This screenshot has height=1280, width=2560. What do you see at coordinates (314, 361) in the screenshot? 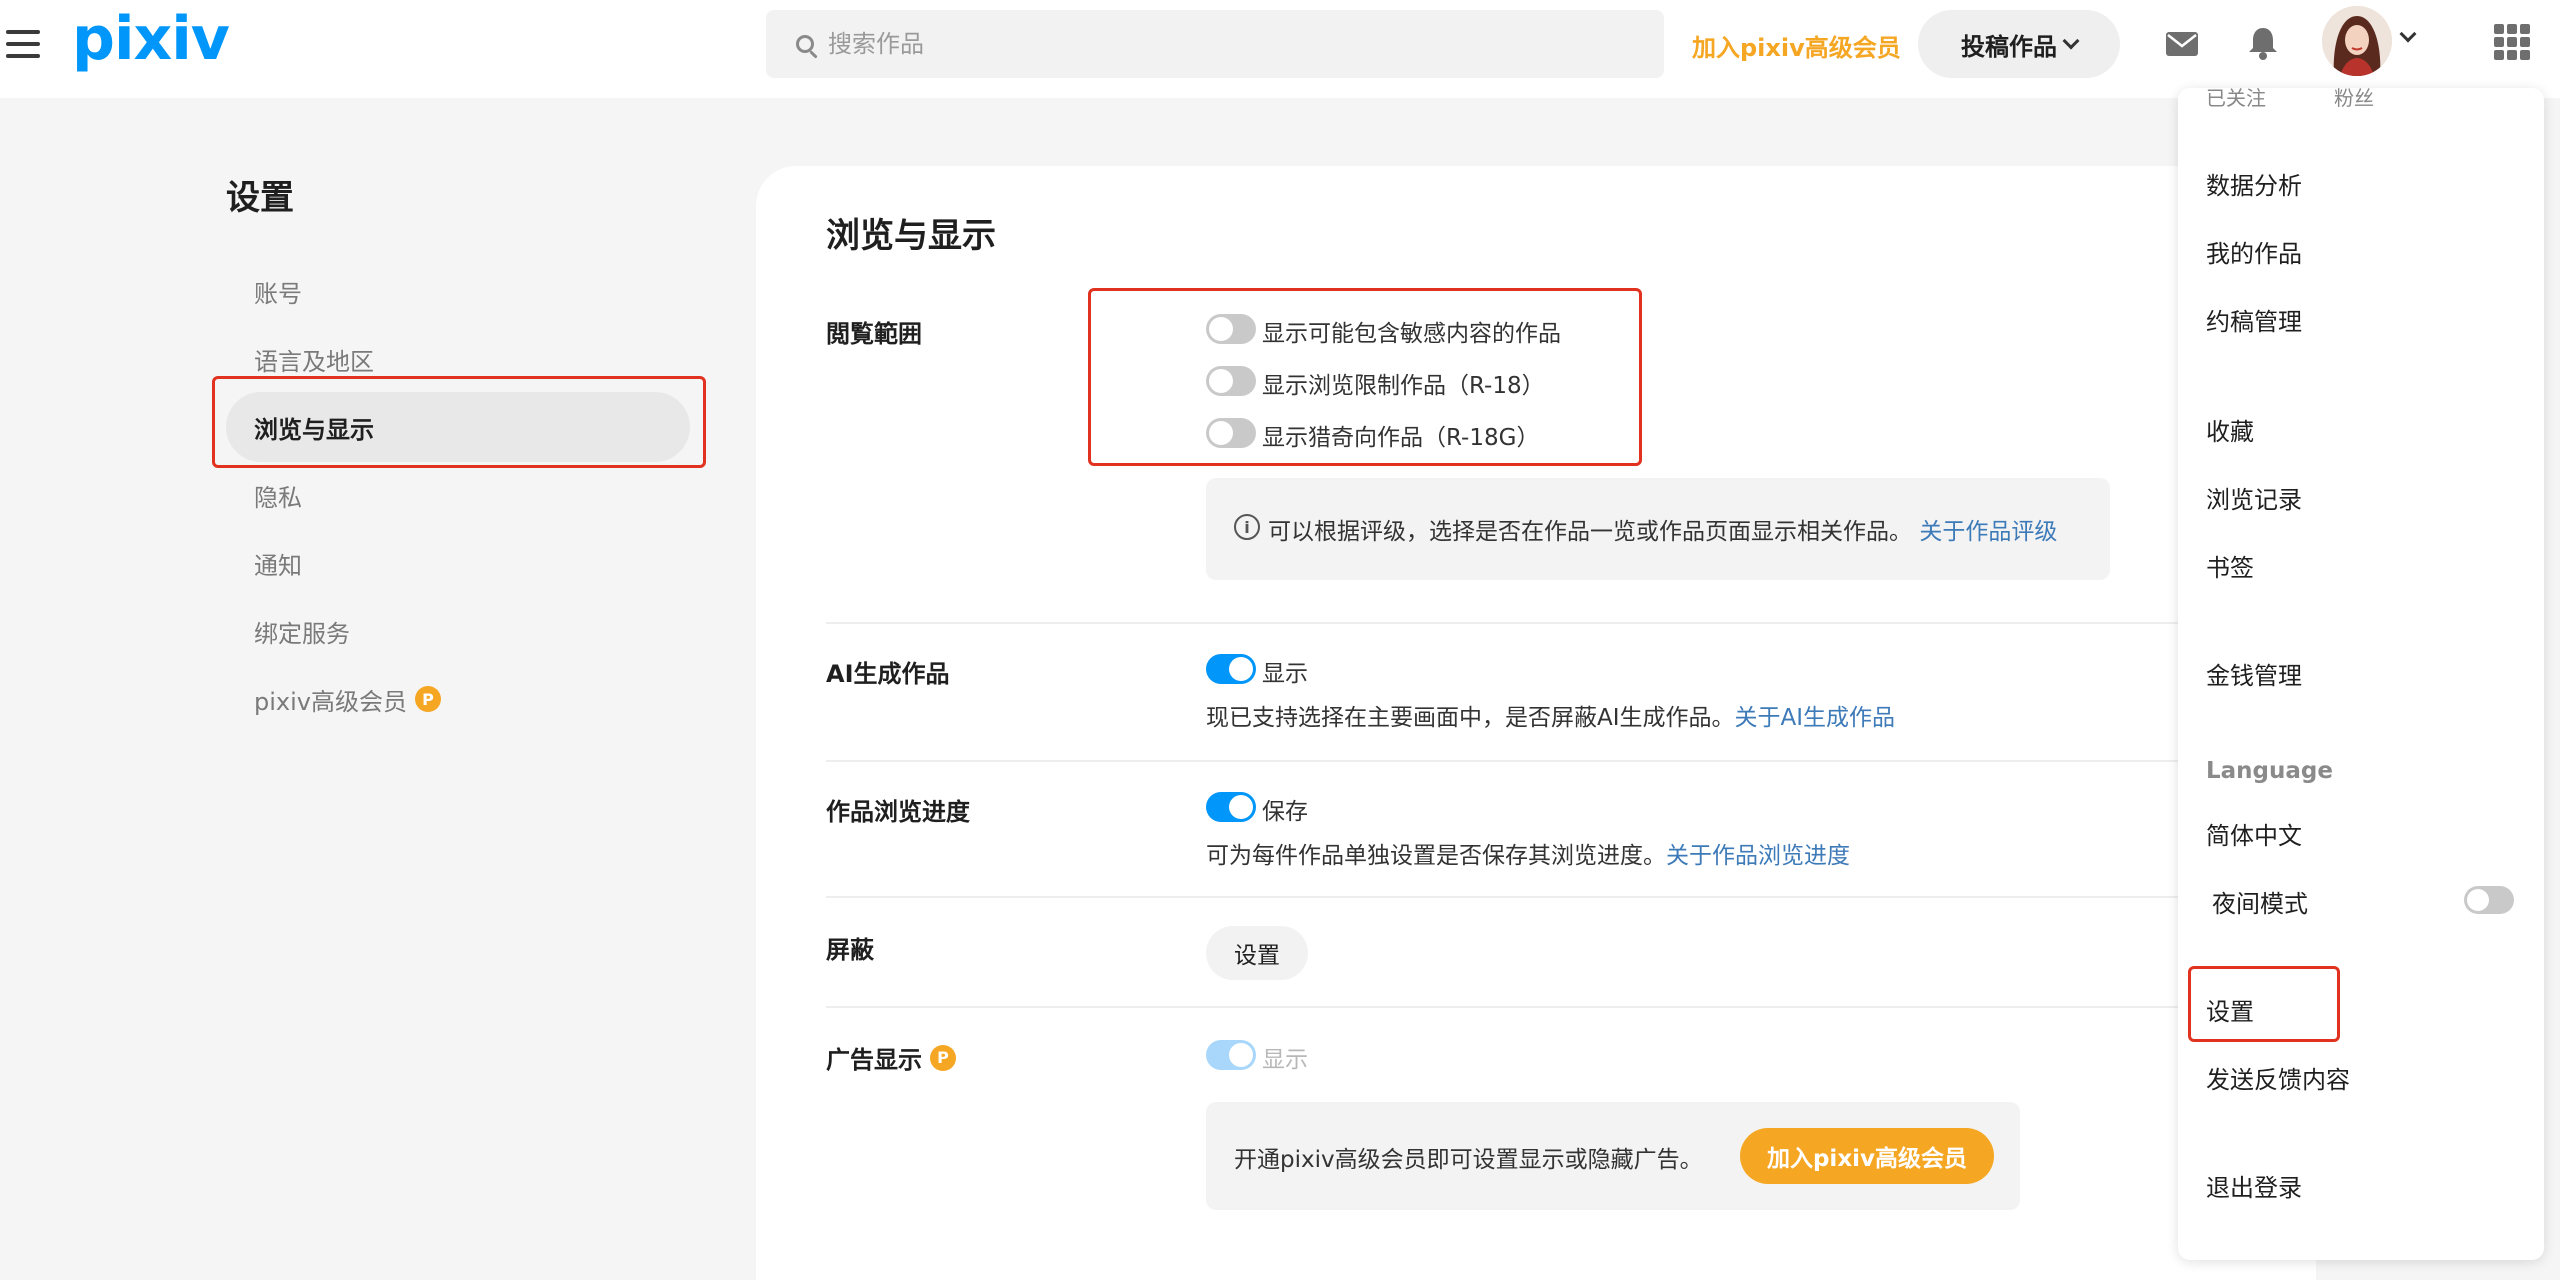
I see `sidebar-item-label: 语言及地区` at bounding box center [314, 361].